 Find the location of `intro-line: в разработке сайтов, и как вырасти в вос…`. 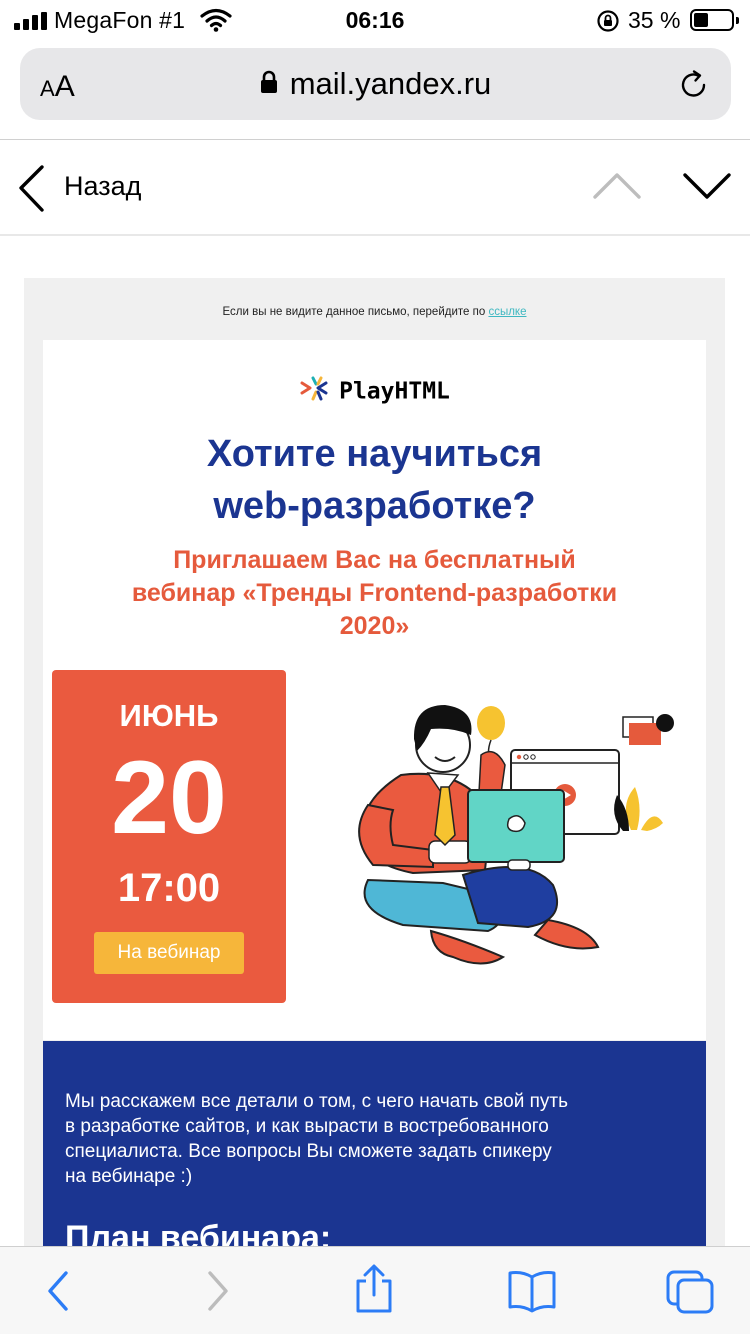

intro-line: в разработке сайтов, и как вырасти в вос… is located at coordinates (307, 1126).